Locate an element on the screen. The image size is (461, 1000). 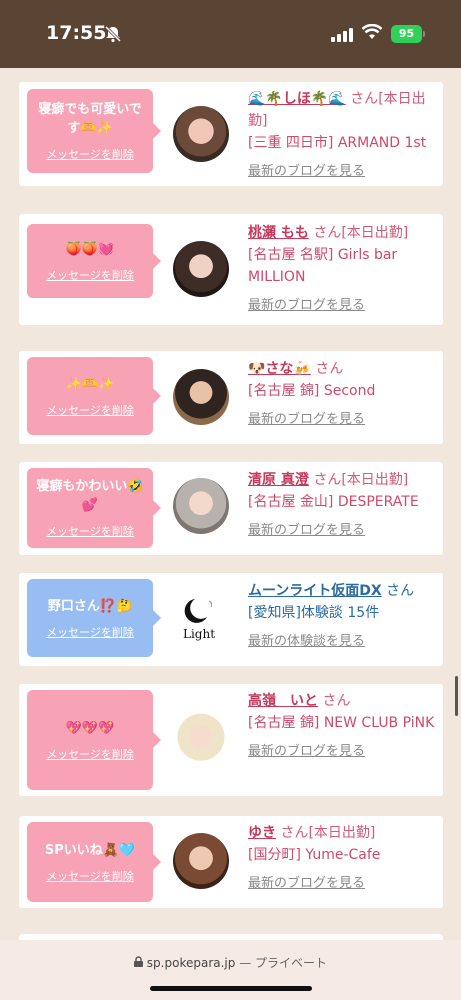
reviewer-logo-text: Light is located at coordinates (199, 634).